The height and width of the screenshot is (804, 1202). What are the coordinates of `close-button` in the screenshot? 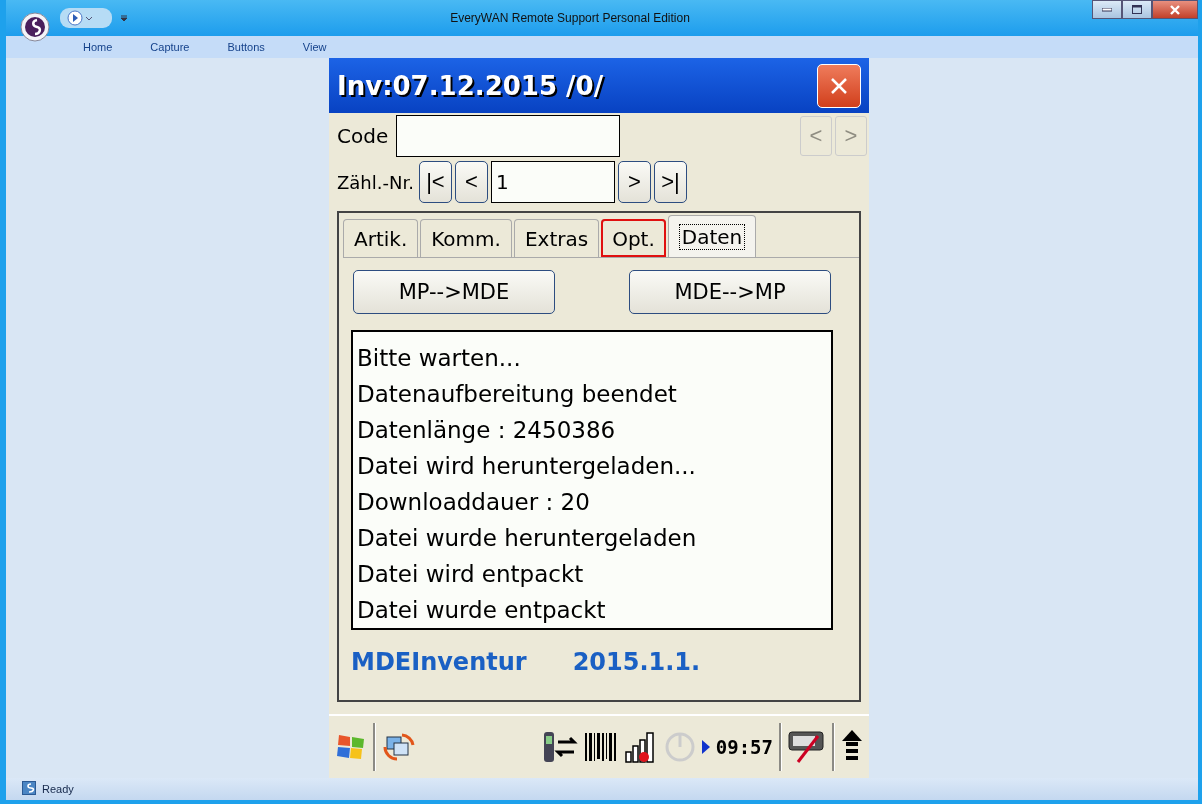 It's located at (1175, 9).